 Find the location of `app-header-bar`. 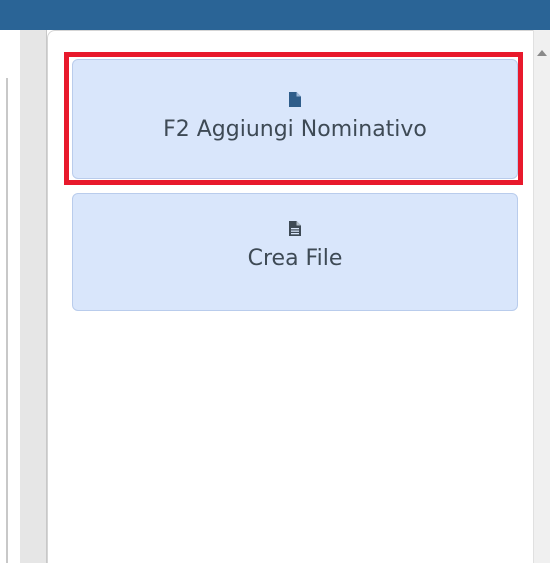

app-header-bar is located at coordinates (275, 15).